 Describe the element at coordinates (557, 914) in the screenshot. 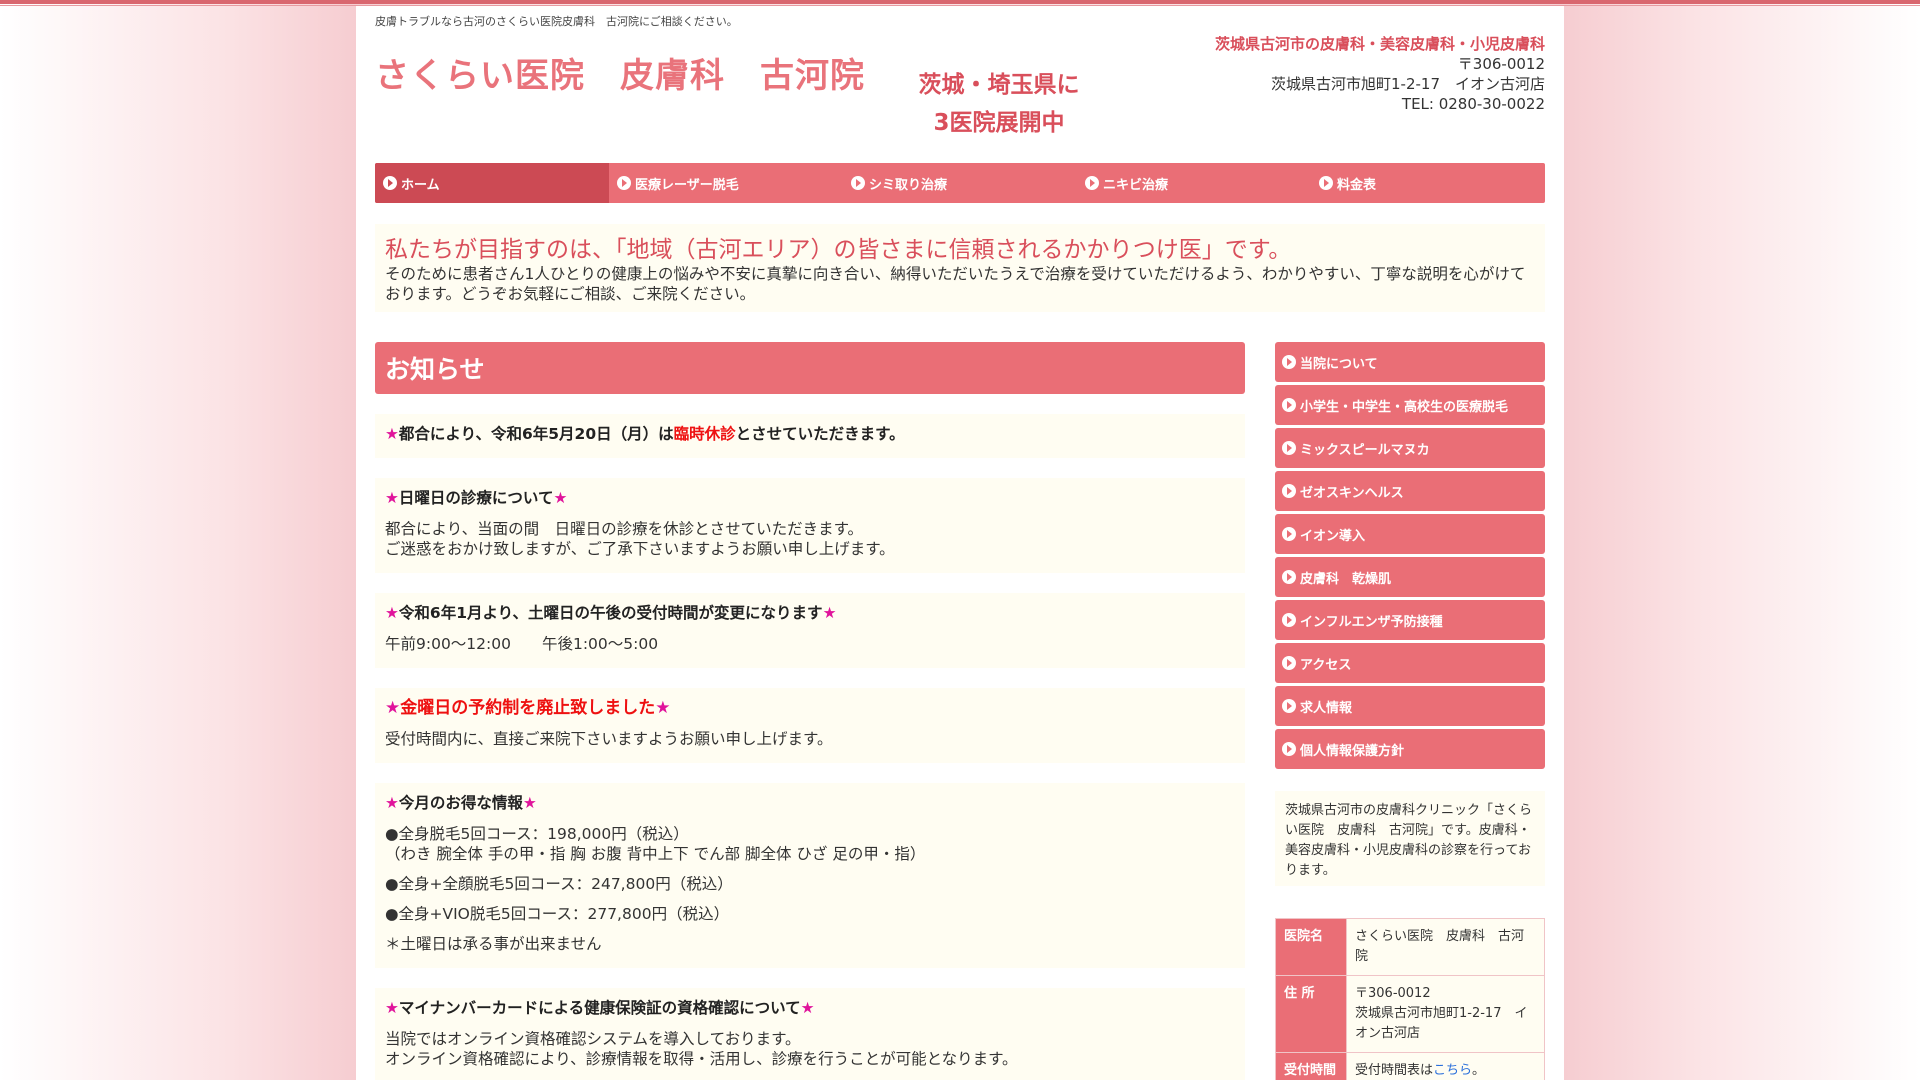

I see `news-line: ●全身+VIO脱毛5回コース：277,800円（税込）` at that location.